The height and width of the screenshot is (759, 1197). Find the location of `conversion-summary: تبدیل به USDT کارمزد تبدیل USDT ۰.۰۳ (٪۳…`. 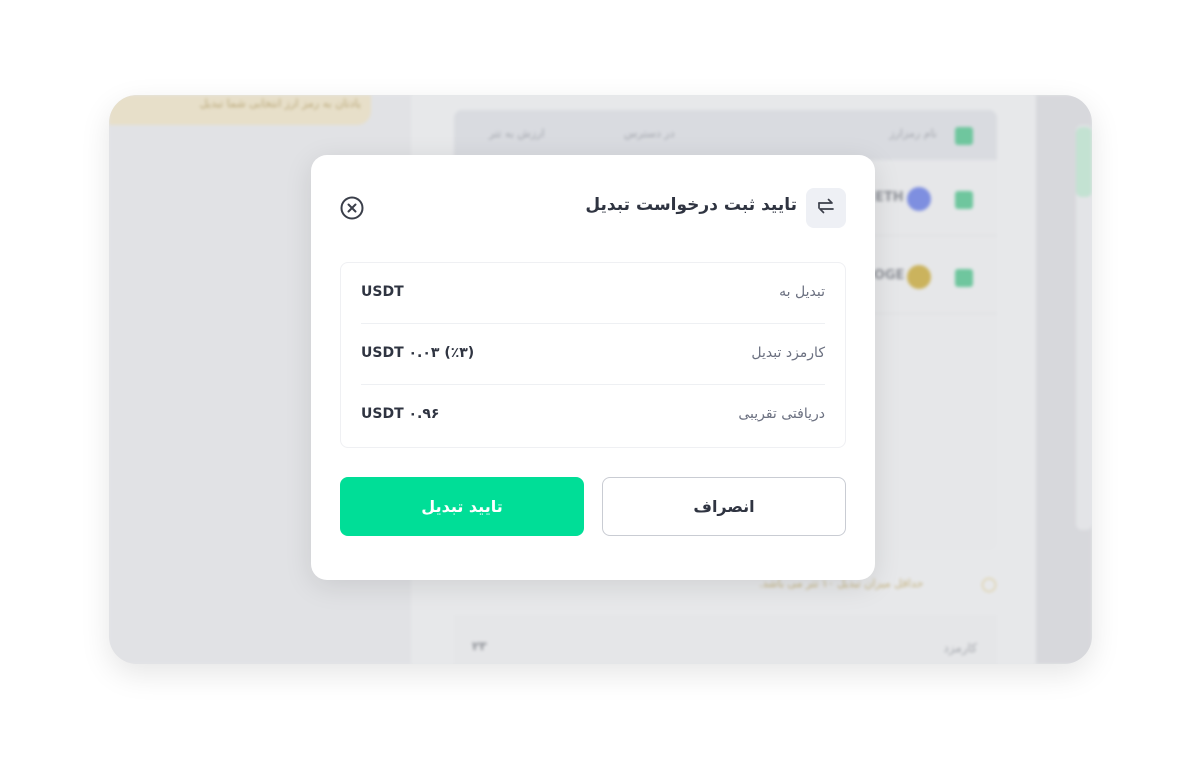

conversion-summary: تبدیل به USDT کارمزد تبدیل USDT ۰.۰۳ (٪۳… is located at coordinates (593, 355).